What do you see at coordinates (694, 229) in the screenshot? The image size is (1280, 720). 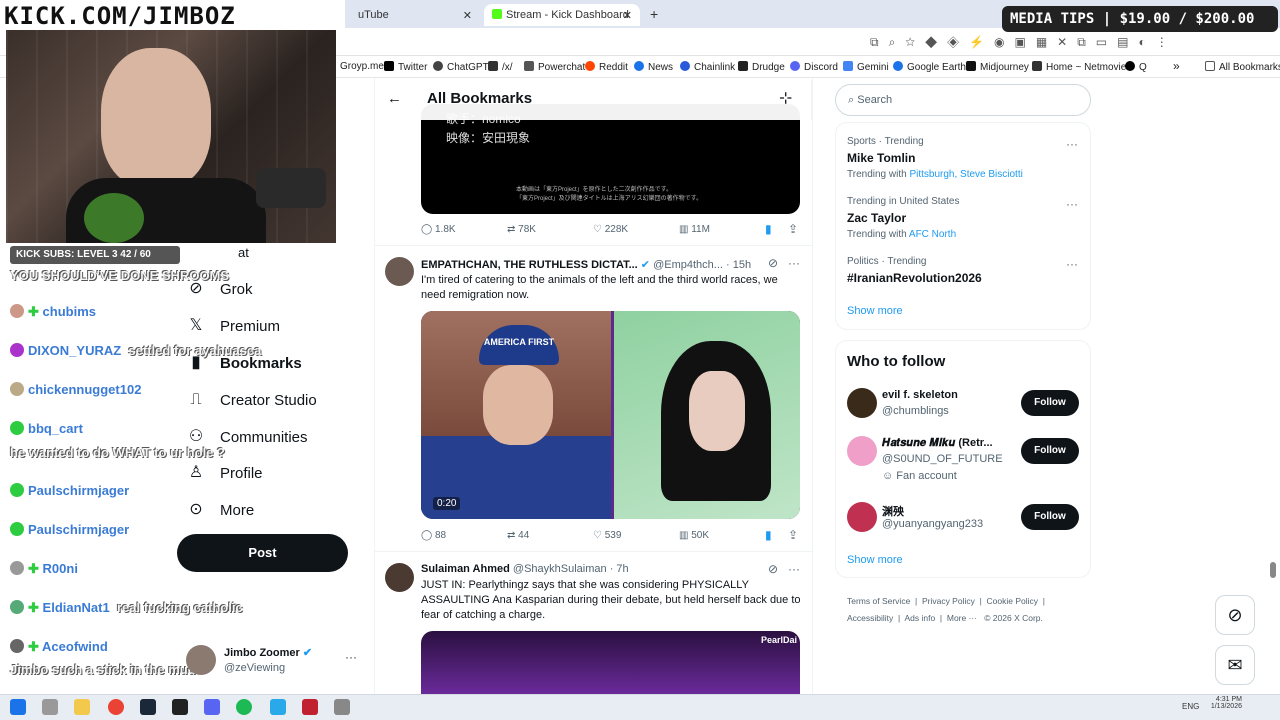 I see `views-button: ▥ 11M` at bounding box center [694, 229].